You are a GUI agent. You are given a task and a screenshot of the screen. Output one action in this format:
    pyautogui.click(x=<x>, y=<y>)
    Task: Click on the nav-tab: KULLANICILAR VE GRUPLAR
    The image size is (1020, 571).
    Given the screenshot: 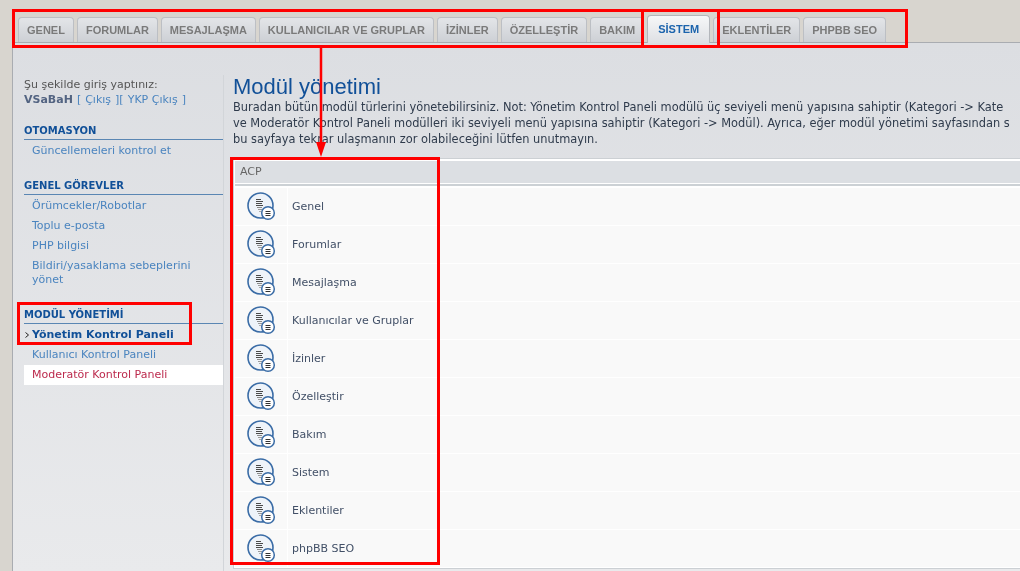 What is the action you would take?
    pyautogui.click(x=346, y=29)
    